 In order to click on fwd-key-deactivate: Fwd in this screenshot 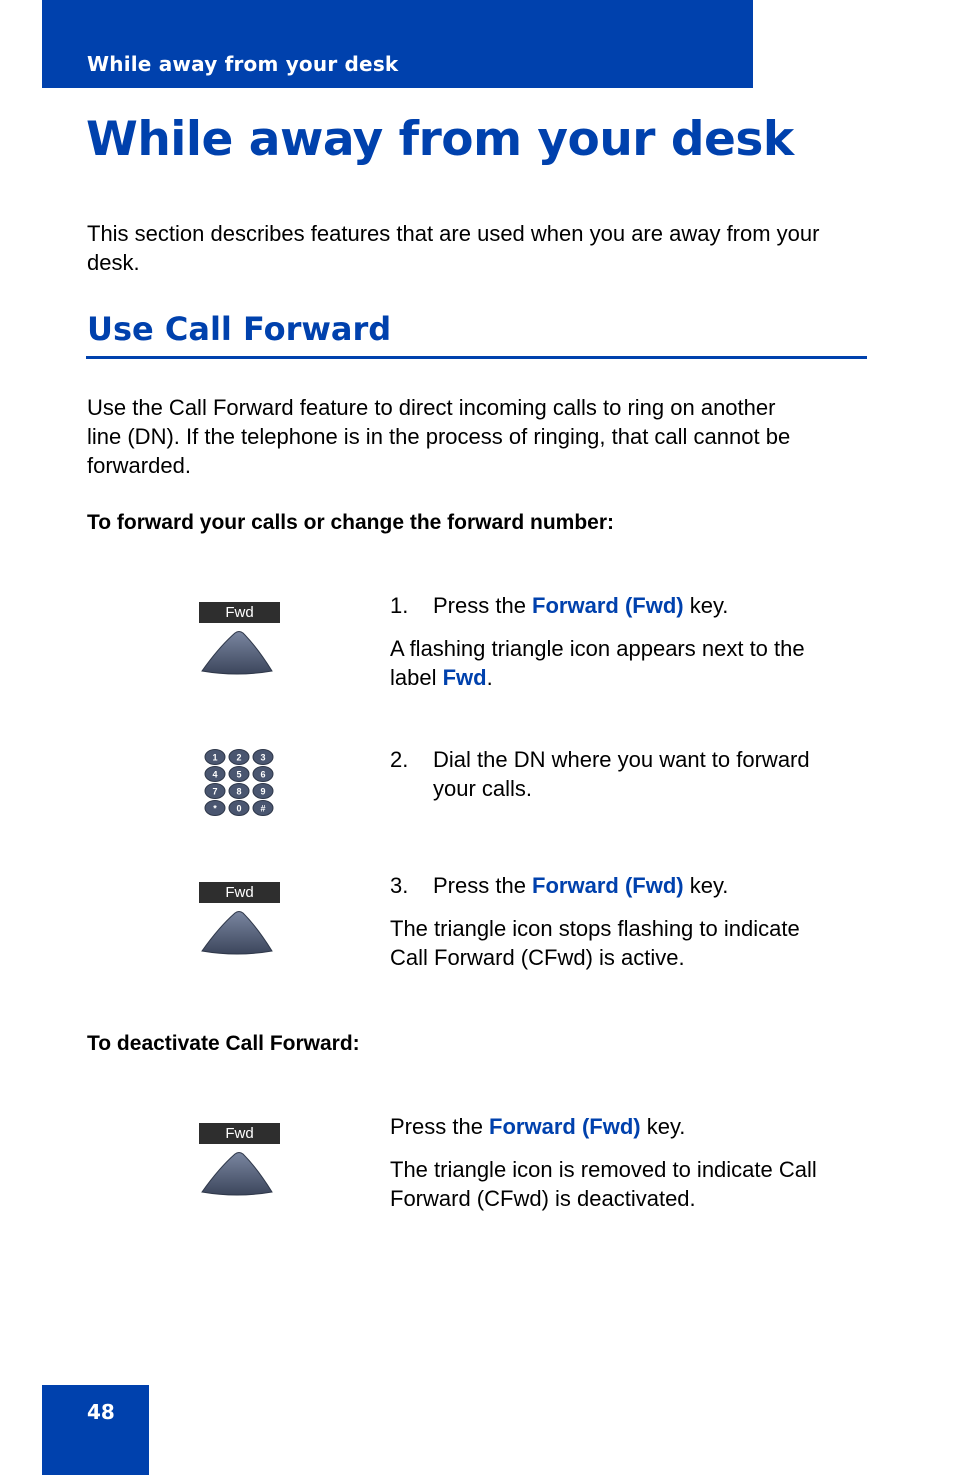, I will do `click(240, 1159)`.